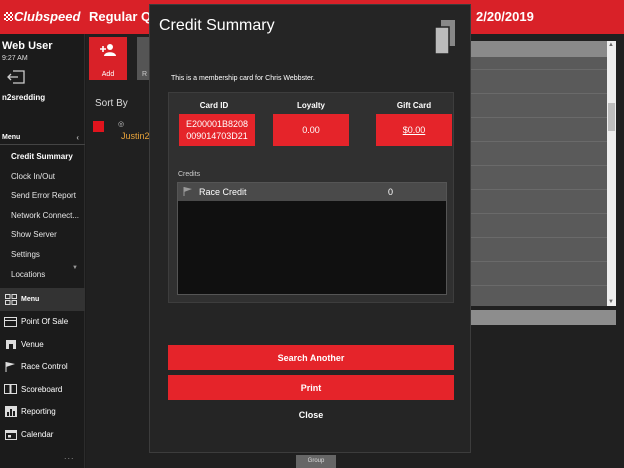 The image size is (624, 468). What do you see at coordinates (312, 238) in the screenshot?
I see `credits-list: Race Credit 0` at bounding box center [312, 238].